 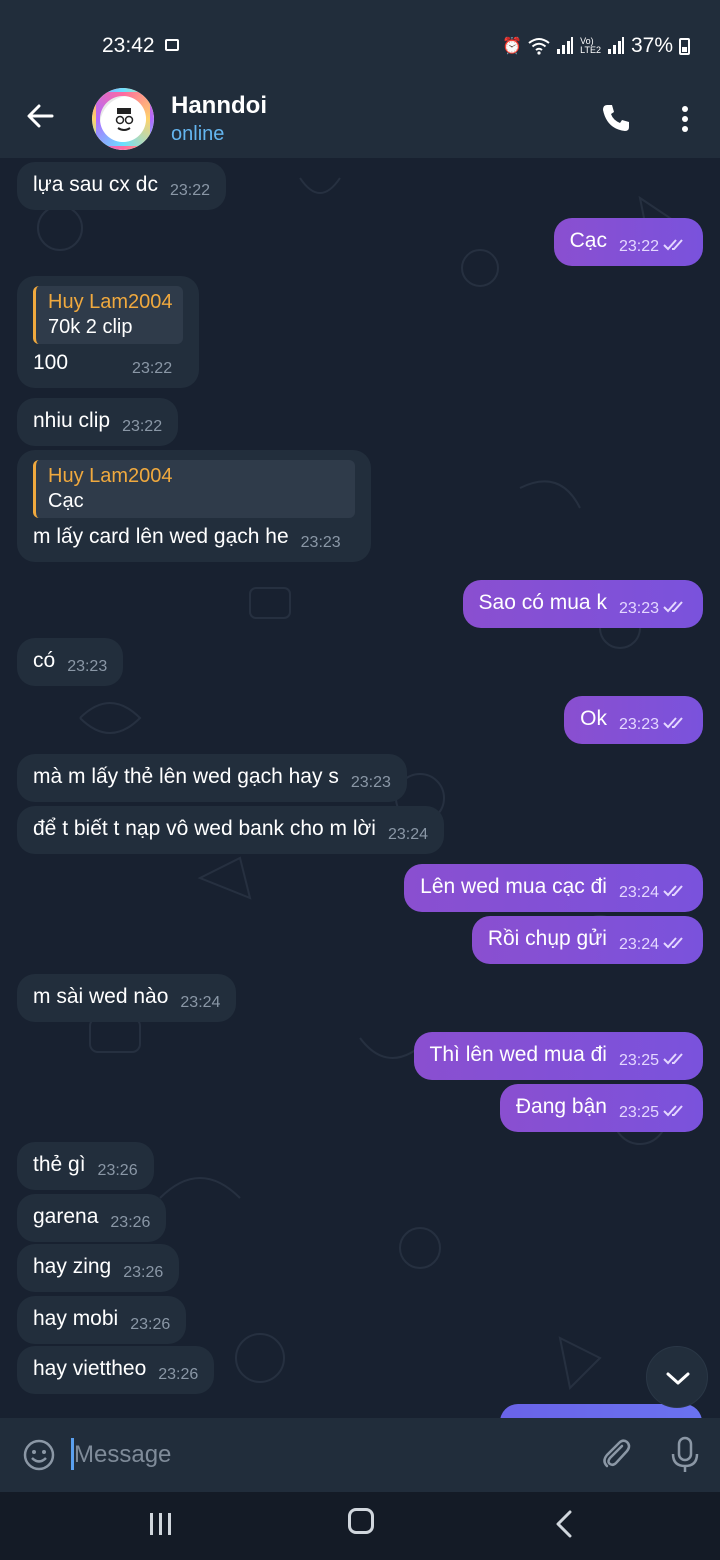 What do you see at coordinates (518, 1054) in the screenshot?
I see `message-text: Thì lên wed mua đi` at bounding box center [518, 1054].